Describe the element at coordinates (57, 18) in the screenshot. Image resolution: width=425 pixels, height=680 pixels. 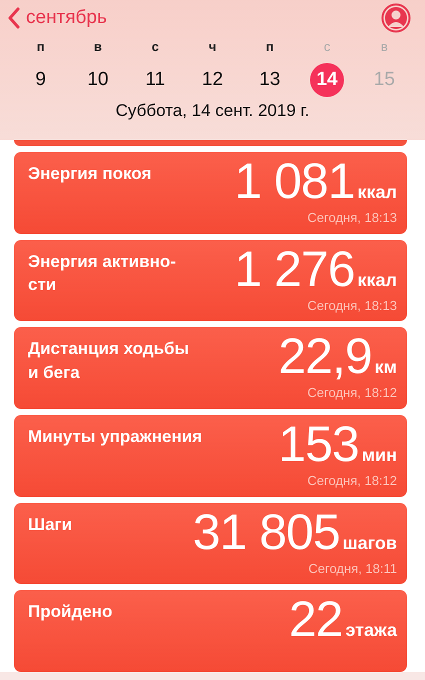
I see `back-button: сентябрь` at that location.